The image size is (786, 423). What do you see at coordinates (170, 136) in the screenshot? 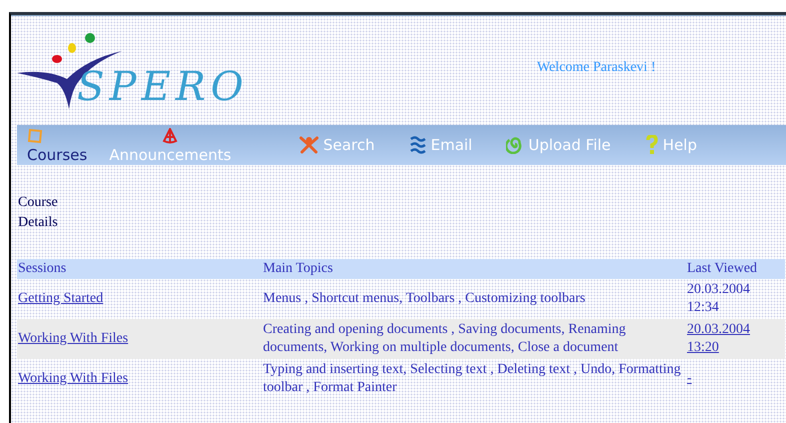
I see `cone-icon` at bounding box center [170, 136].